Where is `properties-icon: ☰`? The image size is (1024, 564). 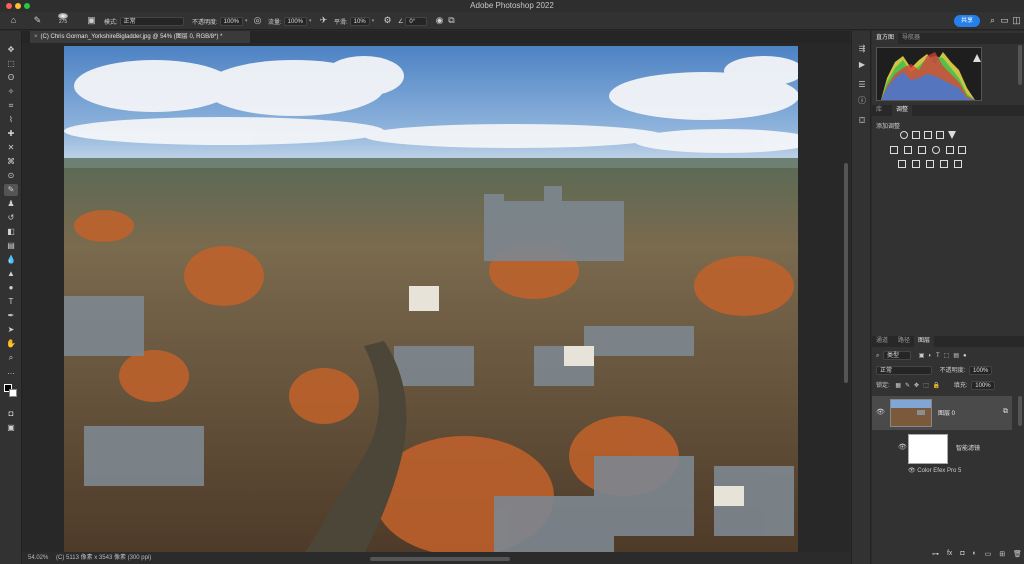
properties-icon: ☰ is located at coordinates (862, 85).